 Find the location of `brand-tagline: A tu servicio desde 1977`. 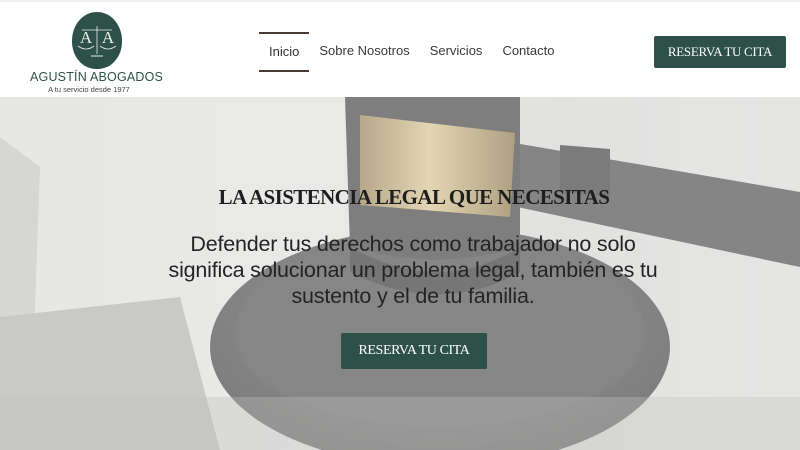

brand-tagline: A tu servicio desde 1977 is located at coordinates (89, 89).